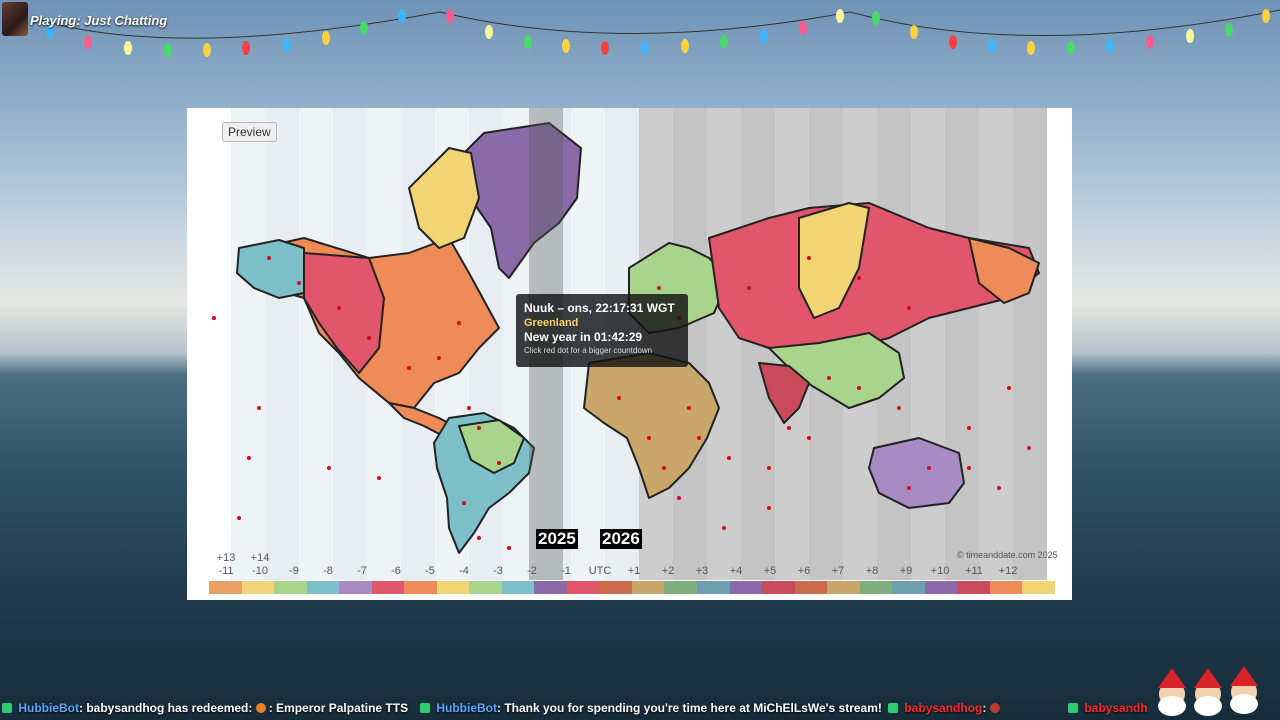 The image size is (1280, 720). I want to click on timezone-label-bottom: +8, so click(872, 571).